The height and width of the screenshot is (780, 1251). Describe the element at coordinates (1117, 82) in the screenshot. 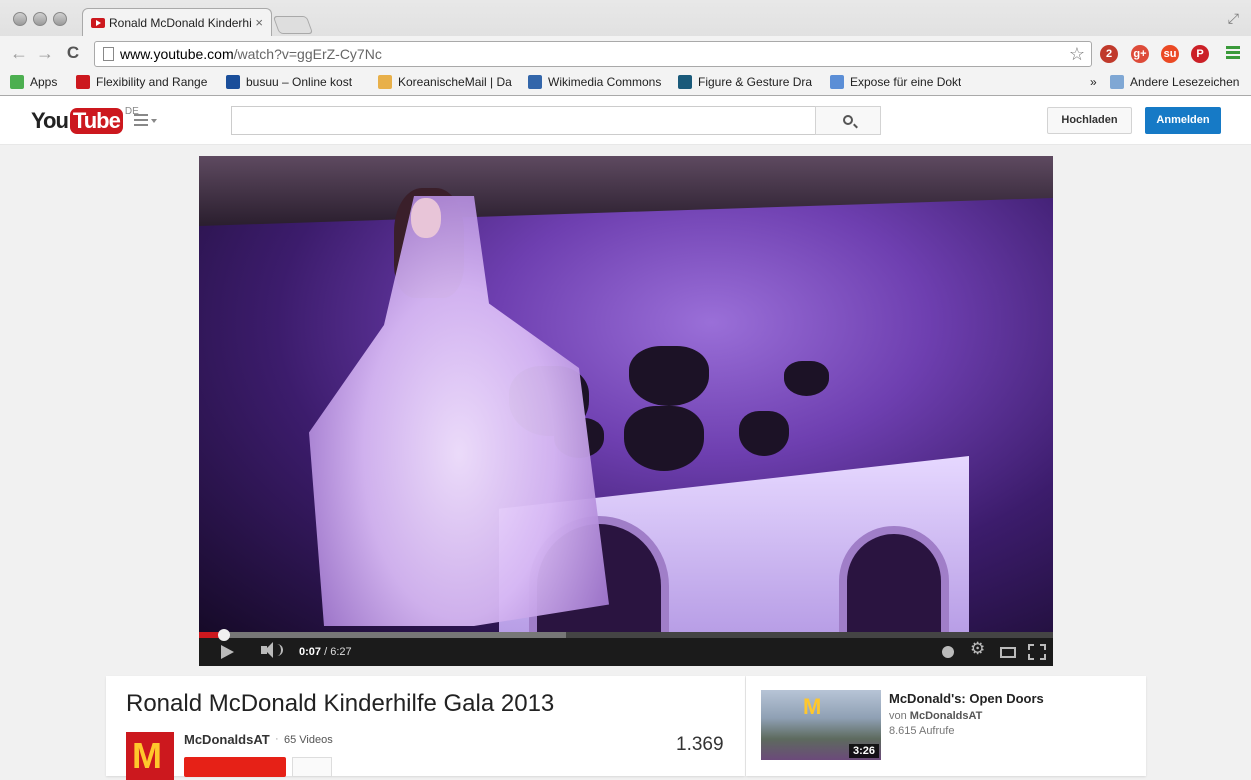

I see `folder-icon` at that location.